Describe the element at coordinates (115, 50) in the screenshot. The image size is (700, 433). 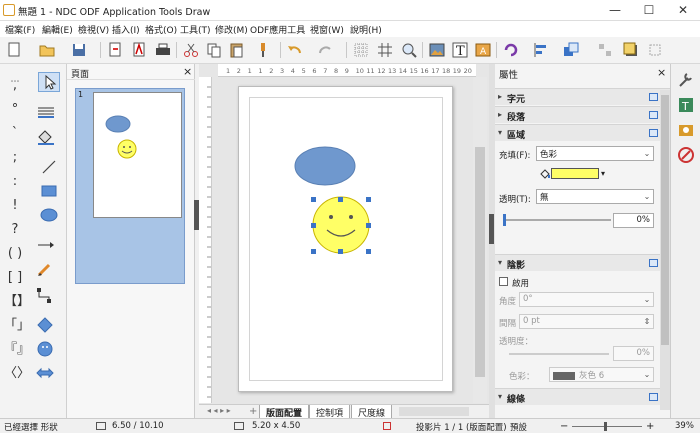
I see `export-icon` at that location.